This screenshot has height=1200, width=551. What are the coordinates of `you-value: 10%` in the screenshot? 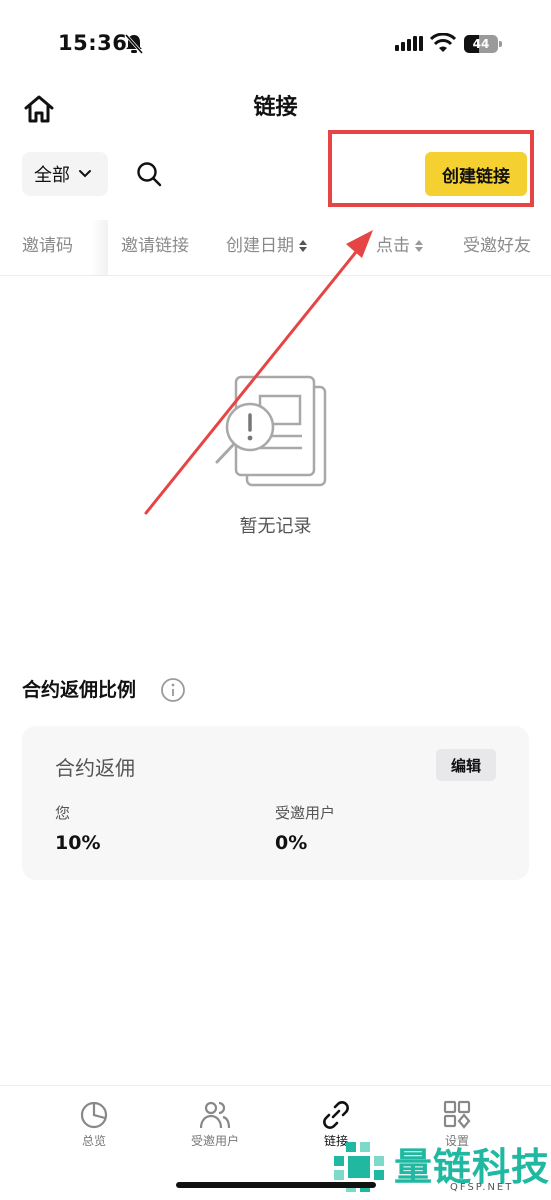 It's located at (78, 843).